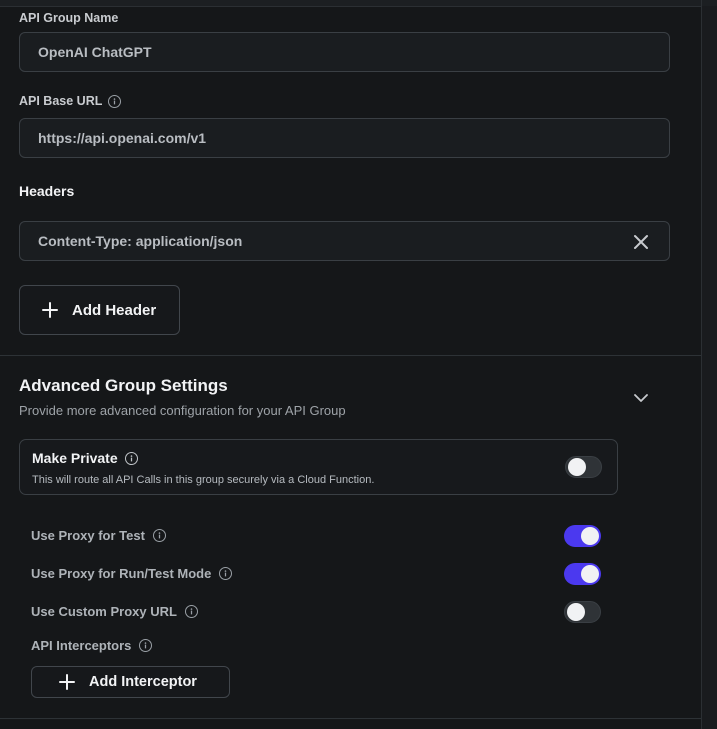  I want to click on use-custom-proxy-text: Use Custom Proxy URL, so click(104, 611).